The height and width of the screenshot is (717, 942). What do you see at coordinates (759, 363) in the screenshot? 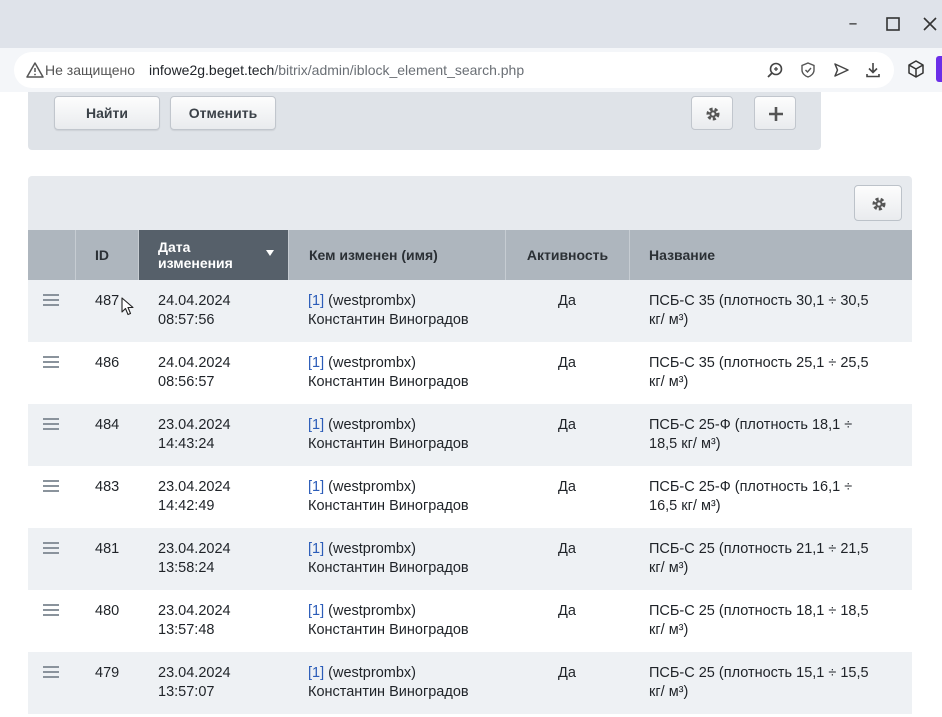
I see `cell-name-line1: ПСБ-С 35 (плотность 25,1 ÷ 25,5` at bounding box center [759, 363].